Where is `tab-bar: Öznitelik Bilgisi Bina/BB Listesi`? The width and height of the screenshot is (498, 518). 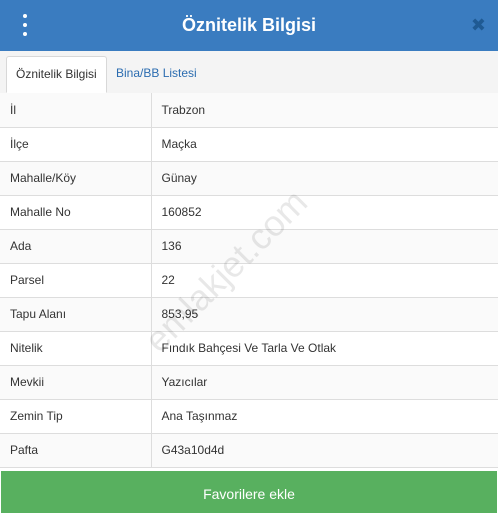 tab-bar: Öznitelik Bilgisi Bina/BB Listesi is located at coordinates (249, 72).